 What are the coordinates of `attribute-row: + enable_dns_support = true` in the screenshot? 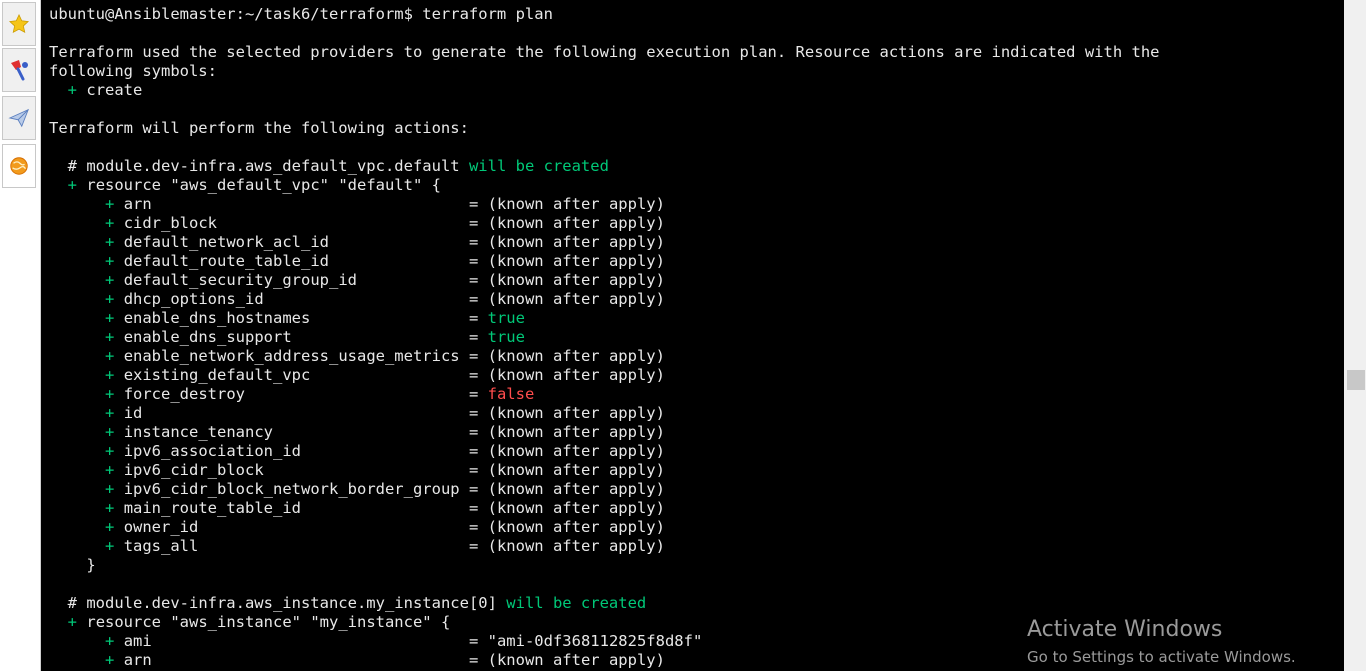 It's located at (315, 337).